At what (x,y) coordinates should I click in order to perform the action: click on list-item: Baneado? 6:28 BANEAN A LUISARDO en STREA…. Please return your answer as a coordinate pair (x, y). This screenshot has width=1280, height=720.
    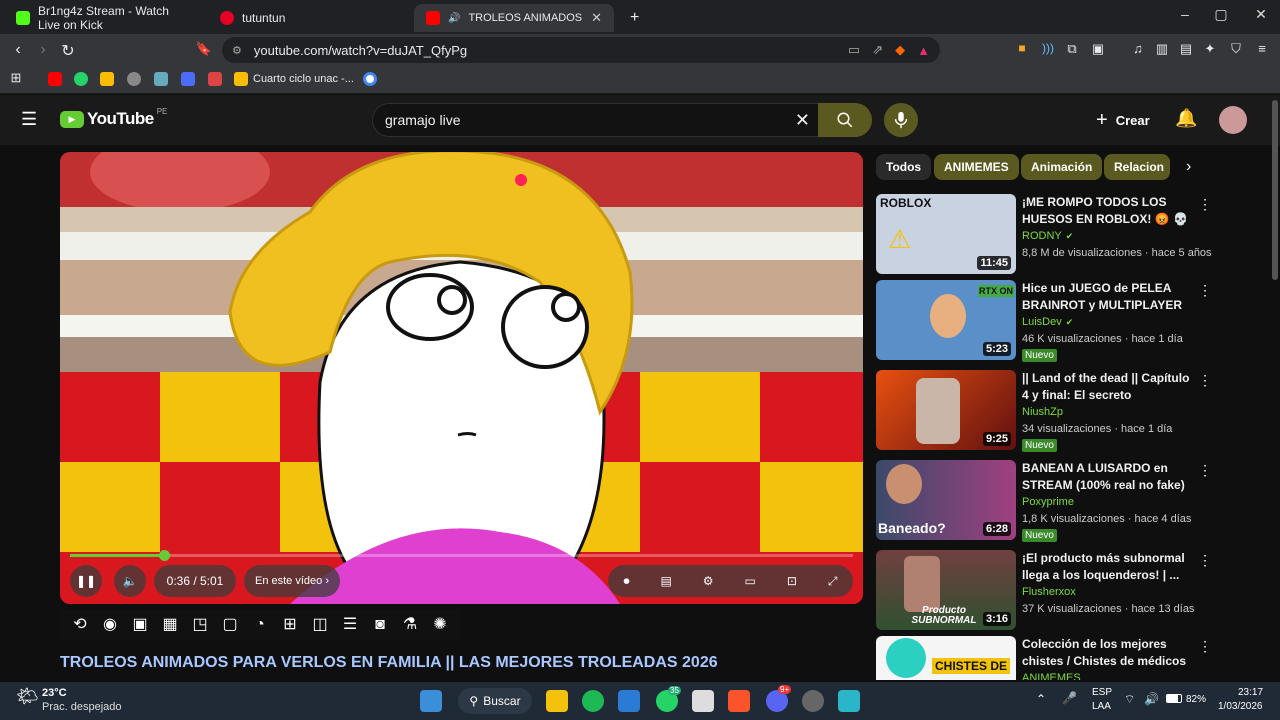
    Looking at the image, I should click on (1046, 501).